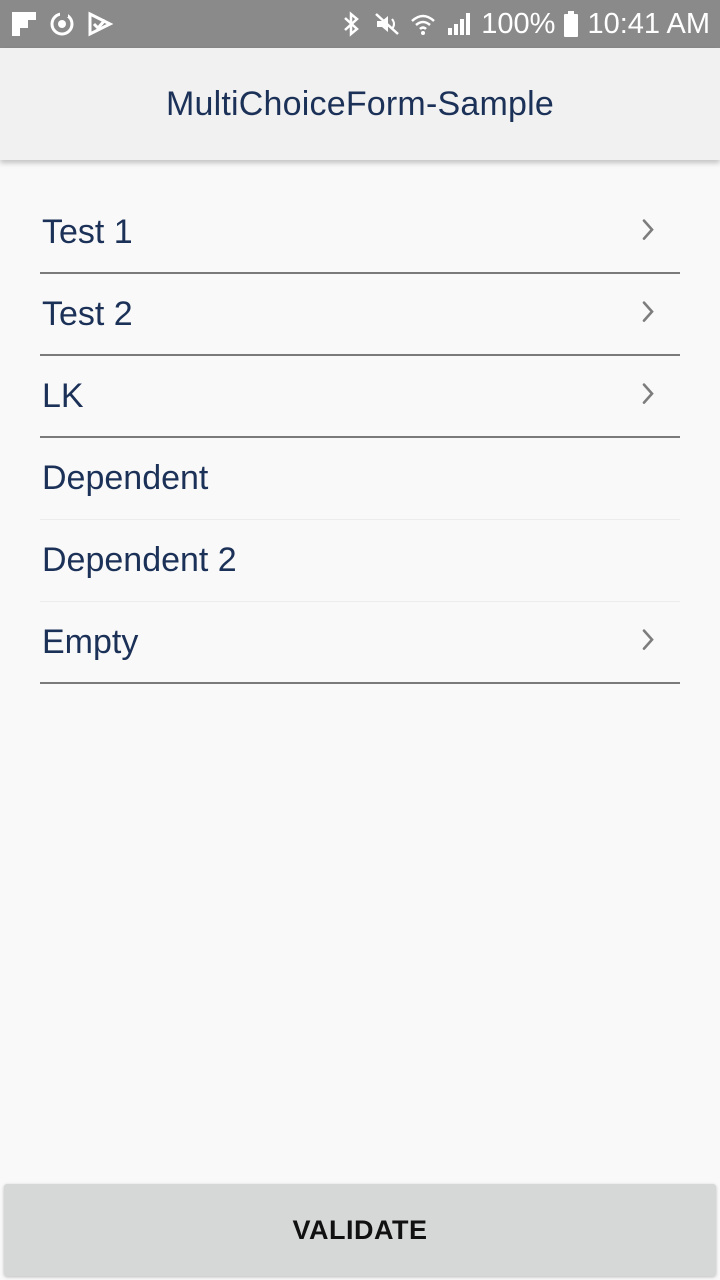  I want to click on list-item-label: Dependent, so click(125, 478).